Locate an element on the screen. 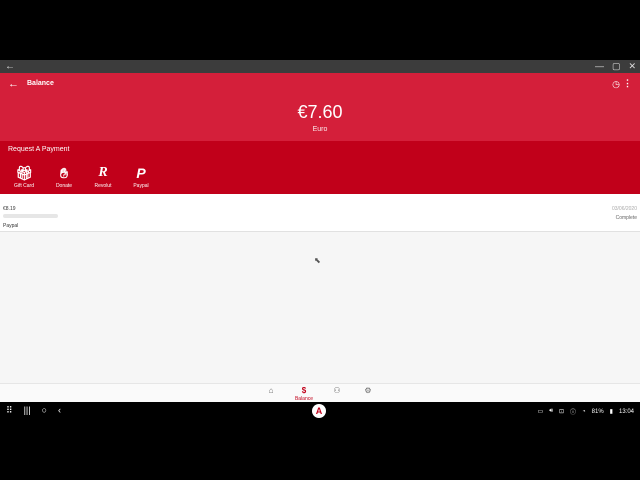  screenshot-icon: ⊡ is located at coordinates (561, 412).